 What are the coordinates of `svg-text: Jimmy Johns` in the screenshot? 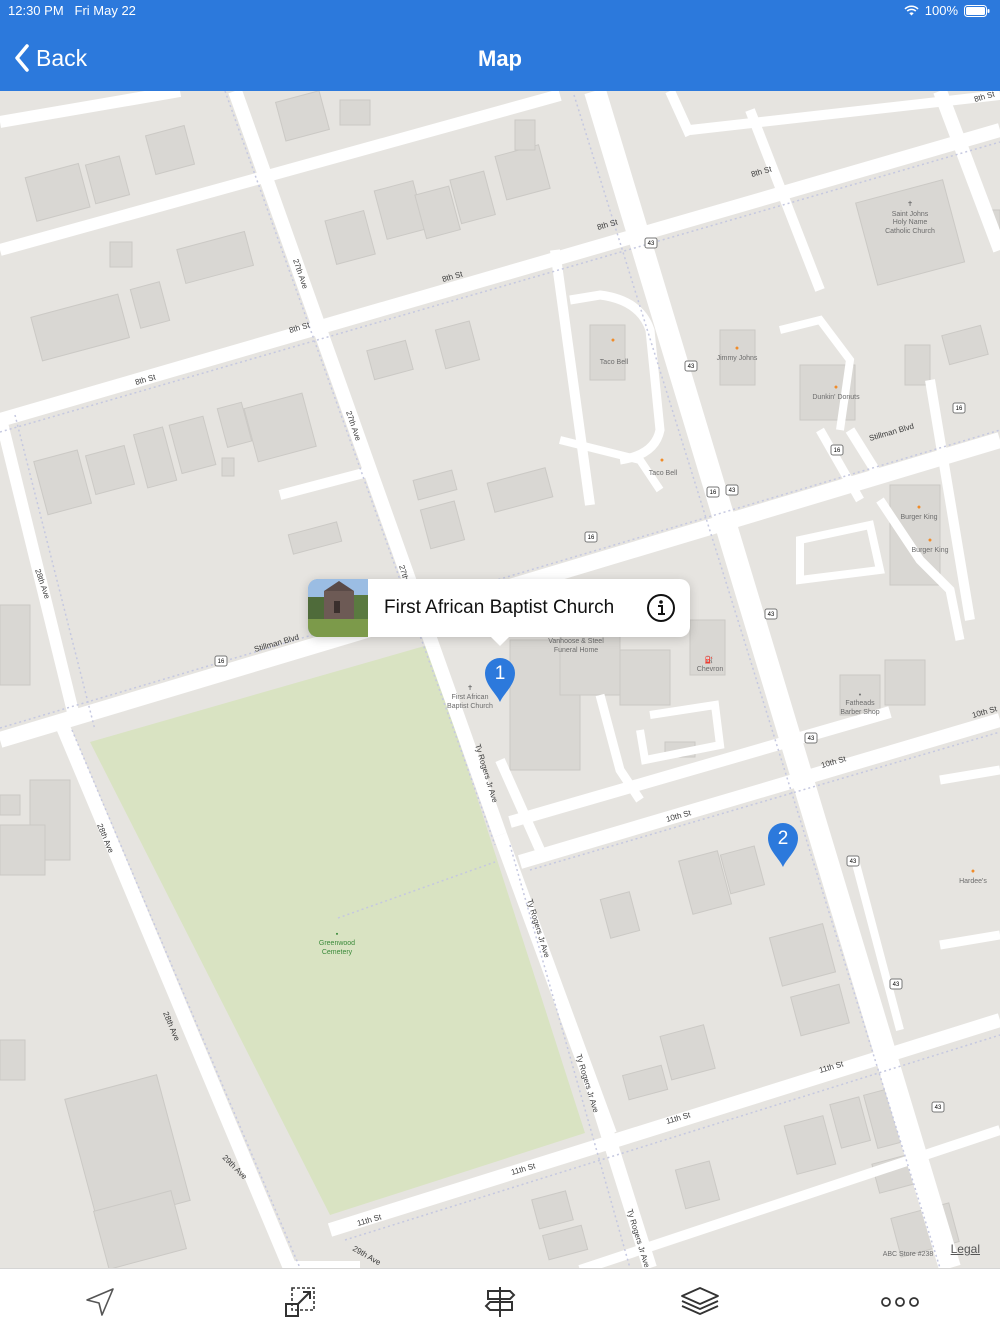 It's located at (737, 358).